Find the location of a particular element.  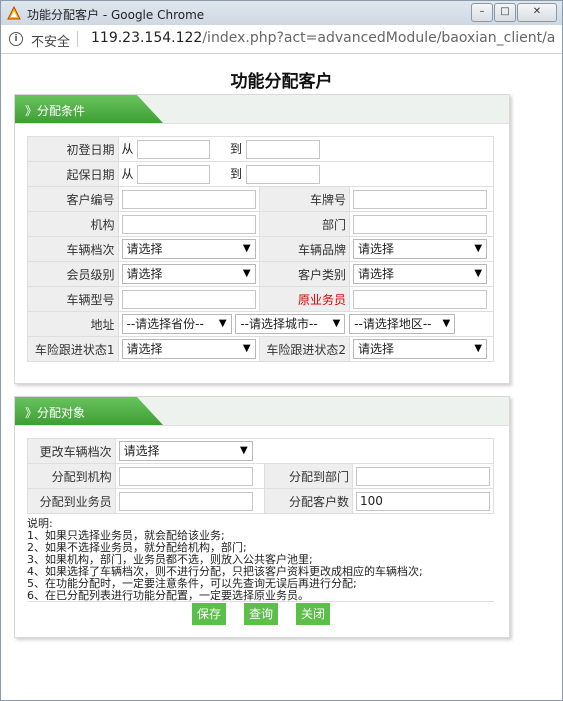

to-label: 到 is located at coordinates (236, 173).